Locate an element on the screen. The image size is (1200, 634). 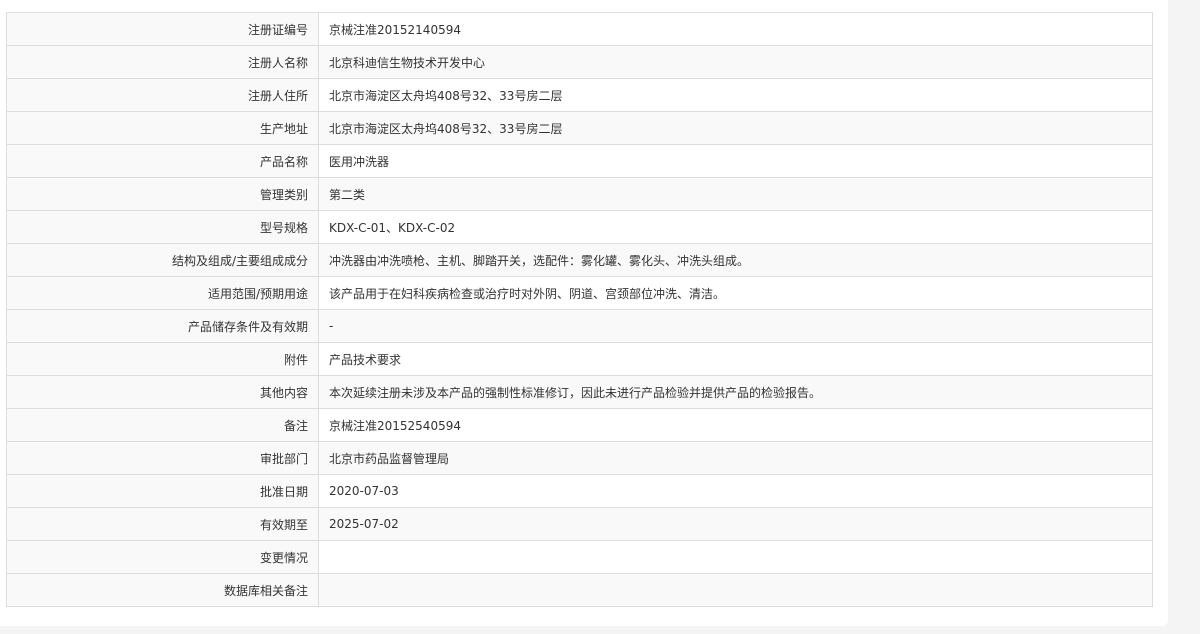
field-value: 医用冲洗器 is located at coordinates (735, 161).